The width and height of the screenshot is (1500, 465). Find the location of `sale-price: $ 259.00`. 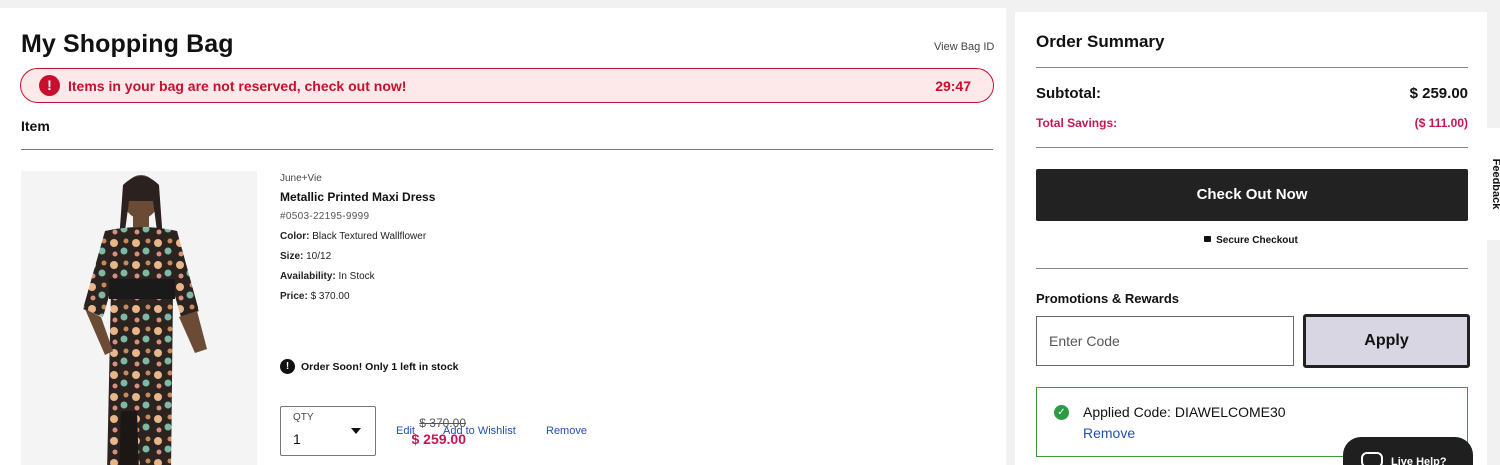

sale-price: $ 259.00 is located at coordinates (439, 439).